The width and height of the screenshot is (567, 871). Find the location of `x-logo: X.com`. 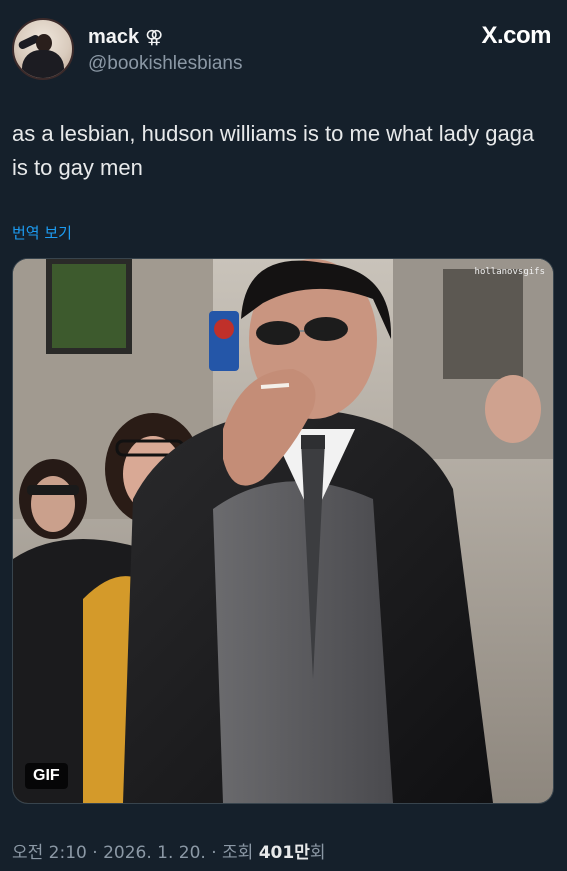

x-logo: X.com is located at coordinates (516, 36).